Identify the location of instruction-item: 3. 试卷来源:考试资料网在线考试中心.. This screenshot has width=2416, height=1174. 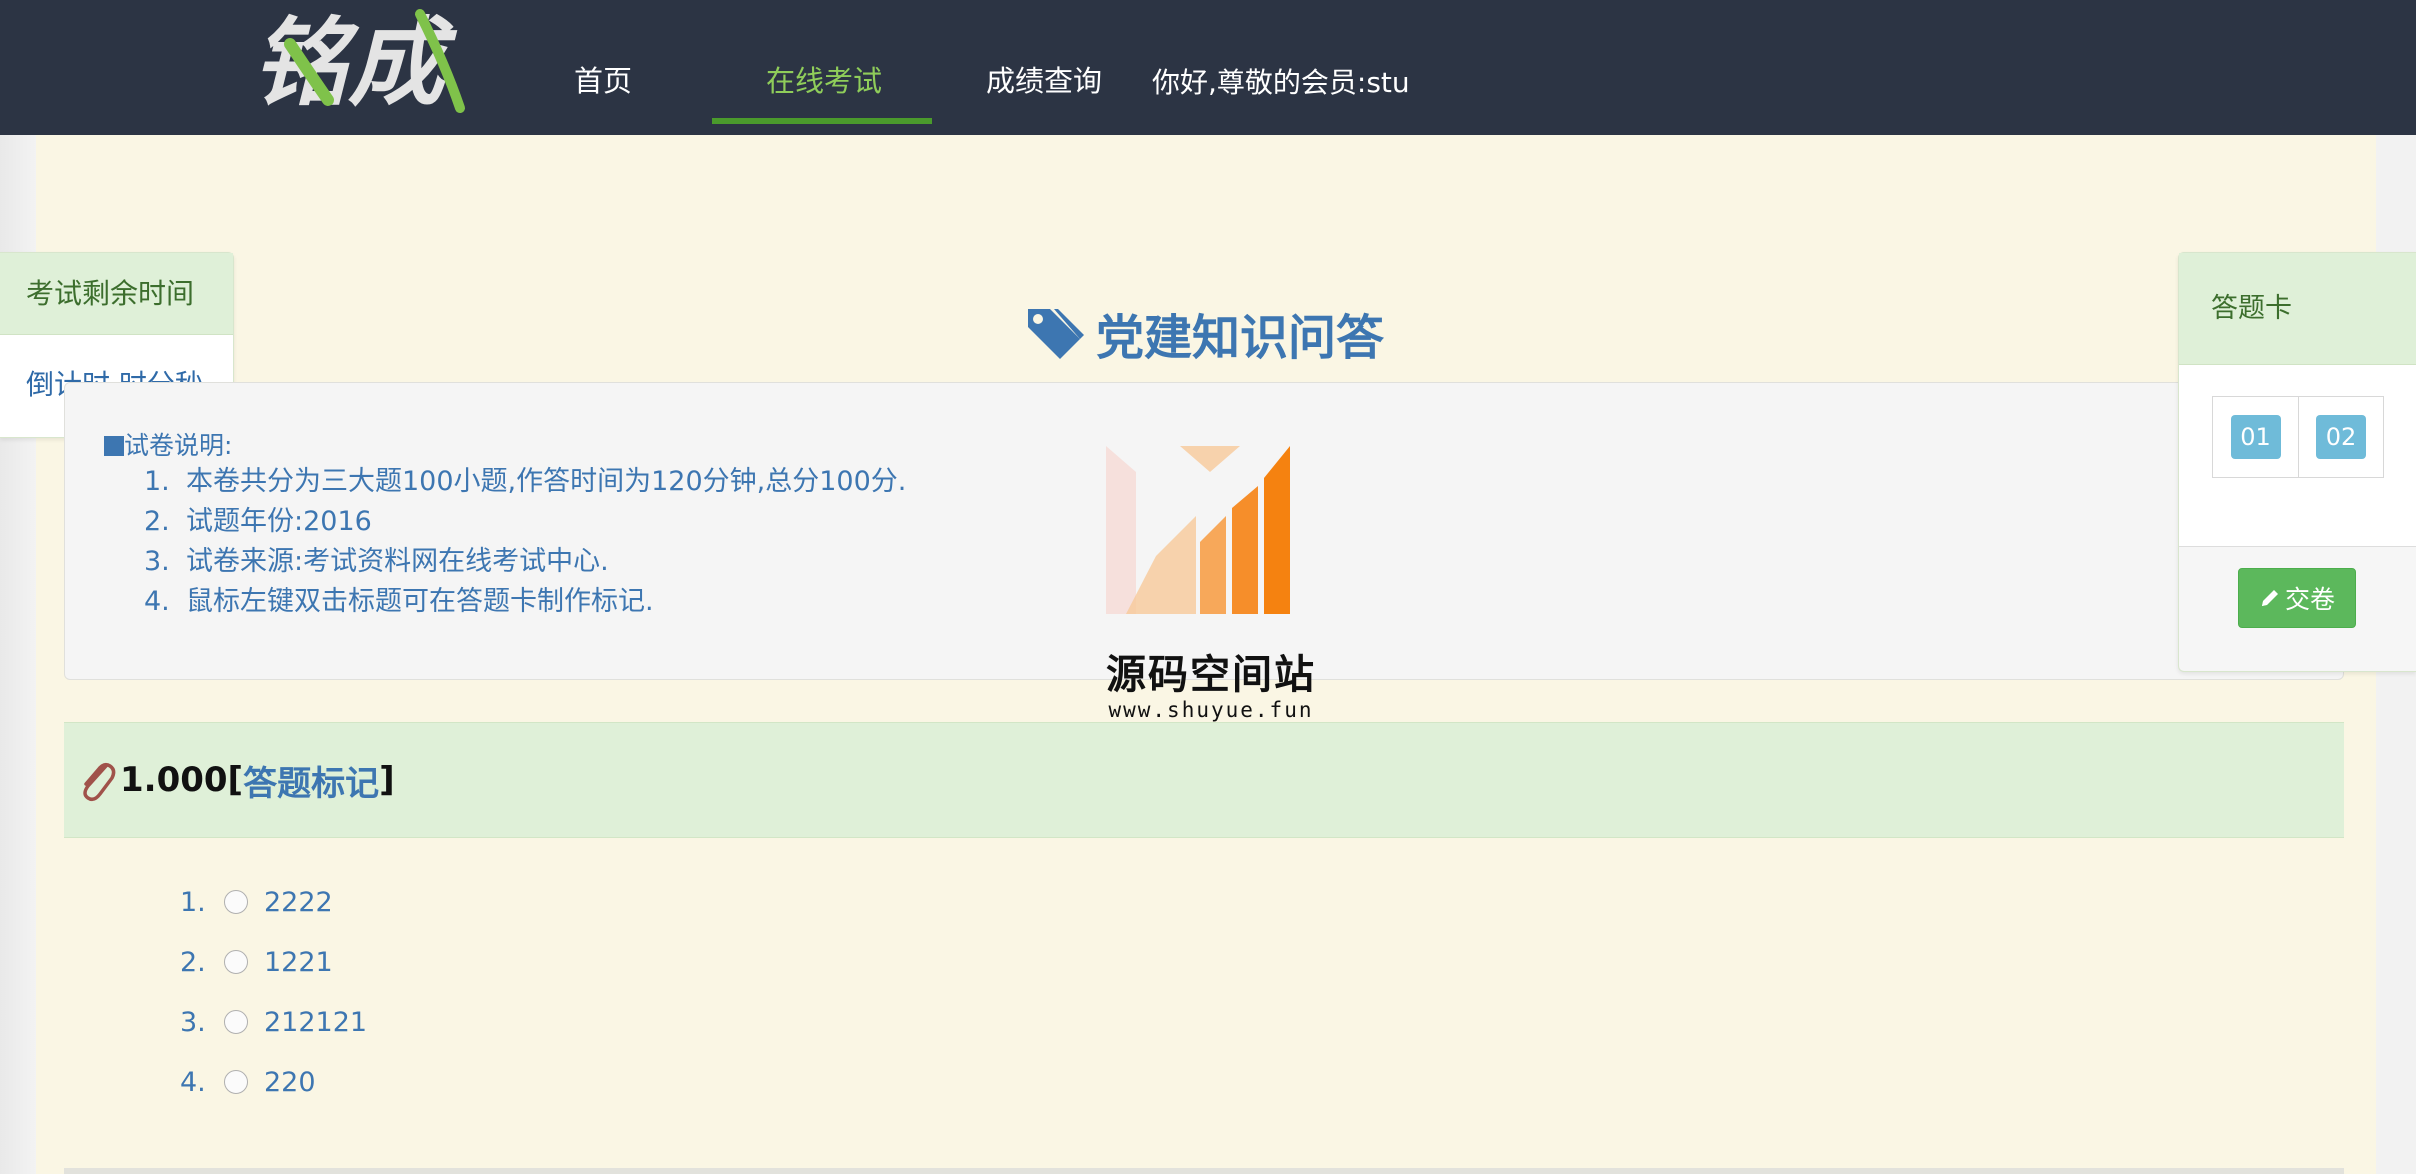
(525, 562).